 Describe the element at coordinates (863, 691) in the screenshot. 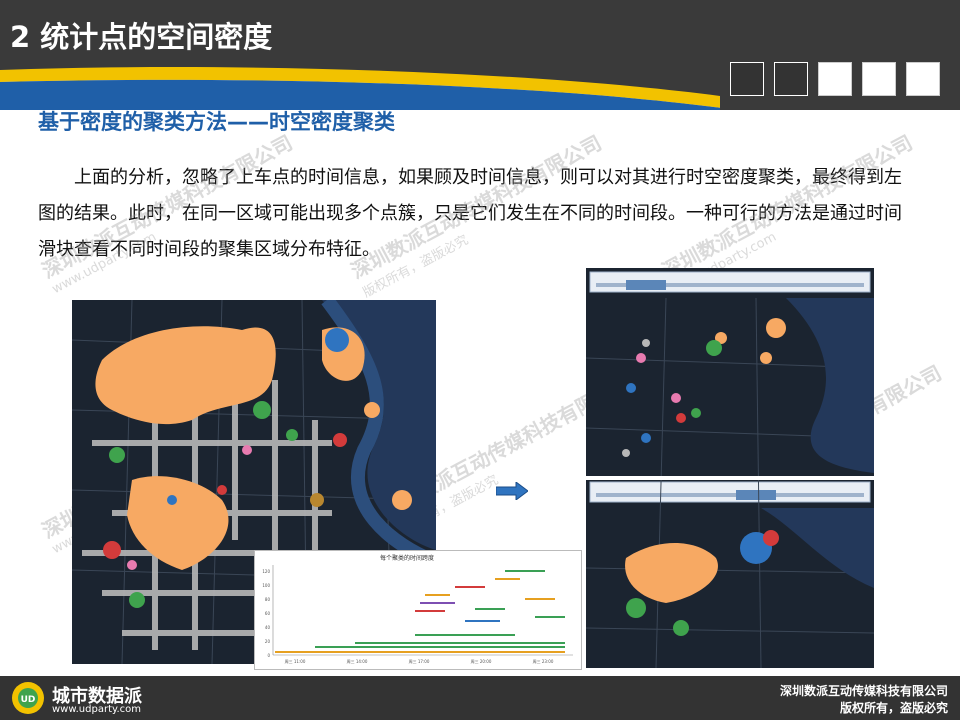

I see `company-name: 深圳数派互动传媒科技有限公司` at that location.